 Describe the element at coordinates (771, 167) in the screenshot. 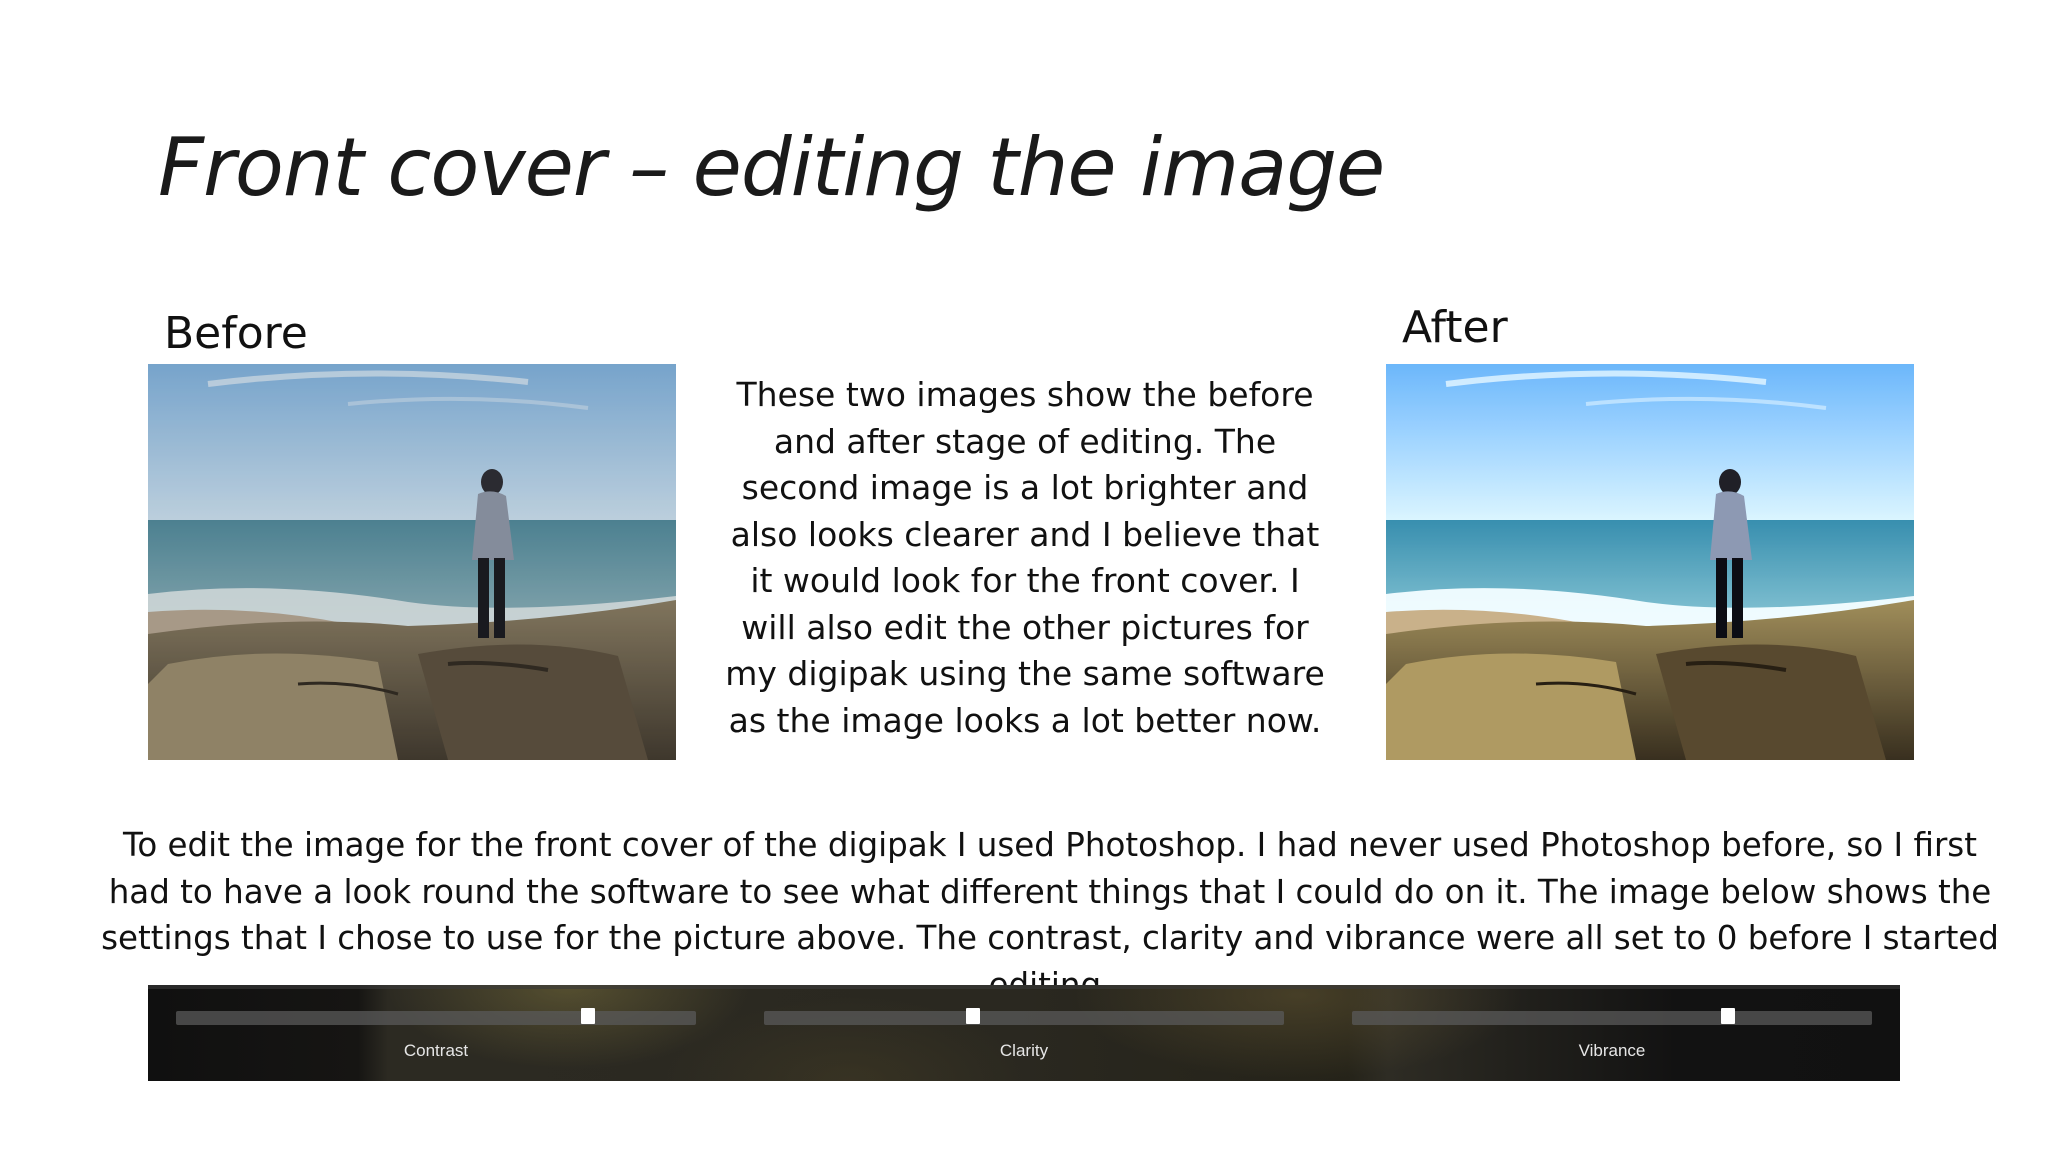

I see `slide-title: Front cover – editing the image` at that location.